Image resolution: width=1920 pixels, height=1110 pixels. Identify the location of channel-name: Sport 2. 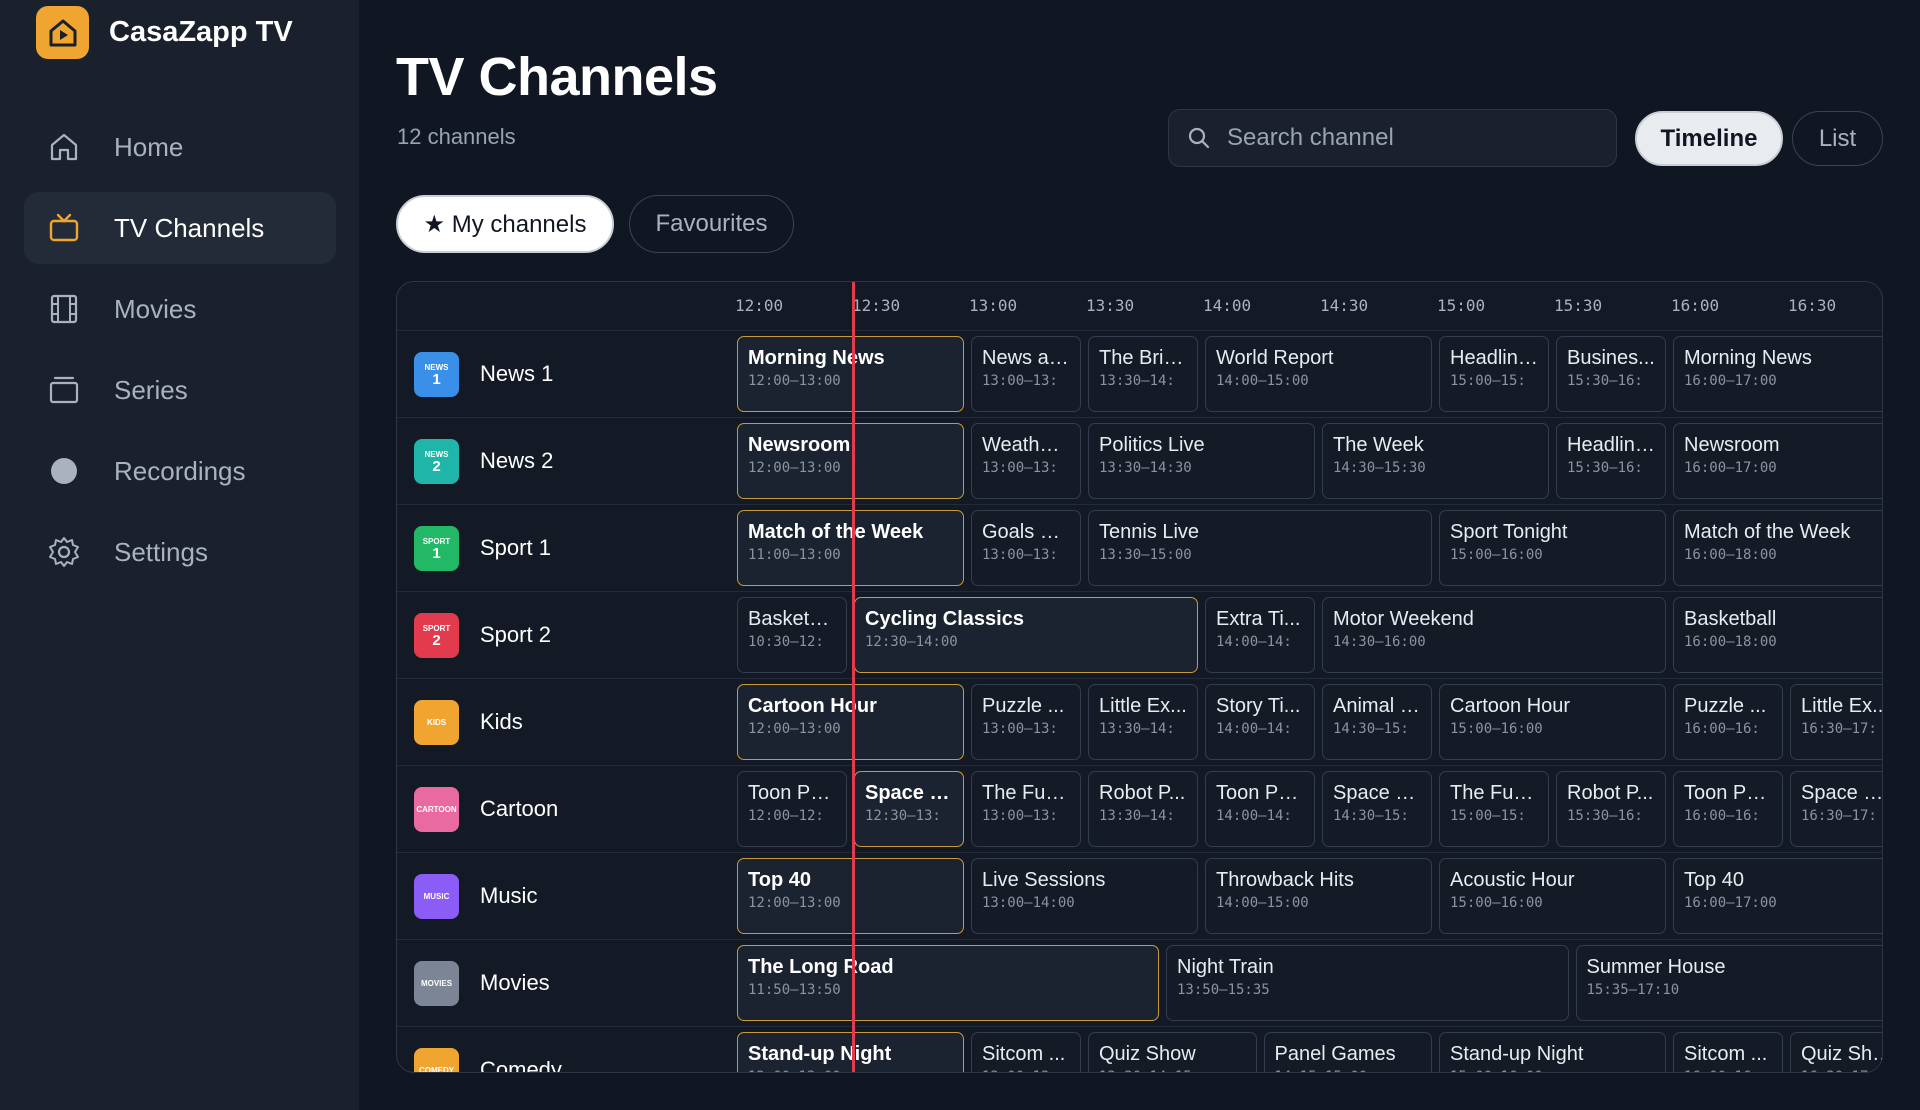
(515, 635).